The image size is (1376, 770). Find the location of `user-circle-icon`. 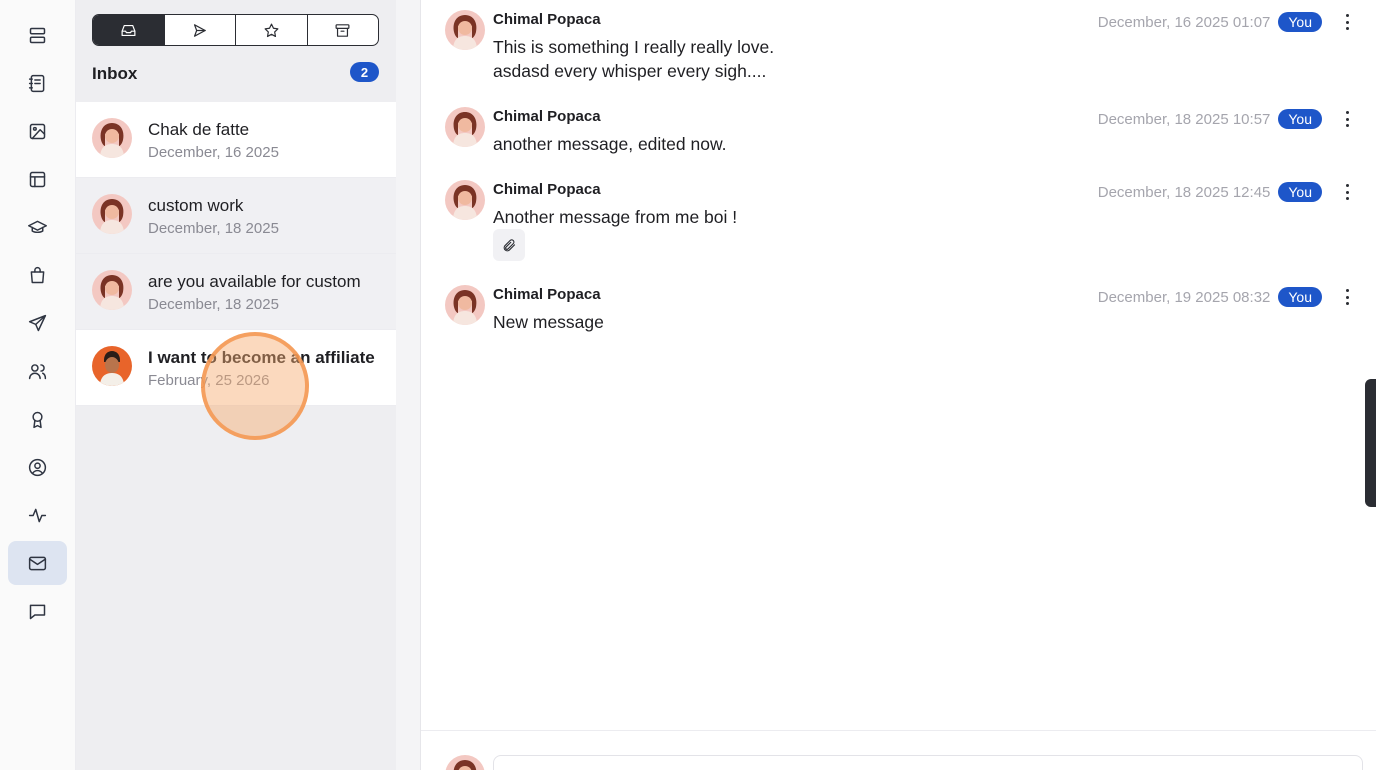

user-circle-icon is located at coordinates (37, 467).